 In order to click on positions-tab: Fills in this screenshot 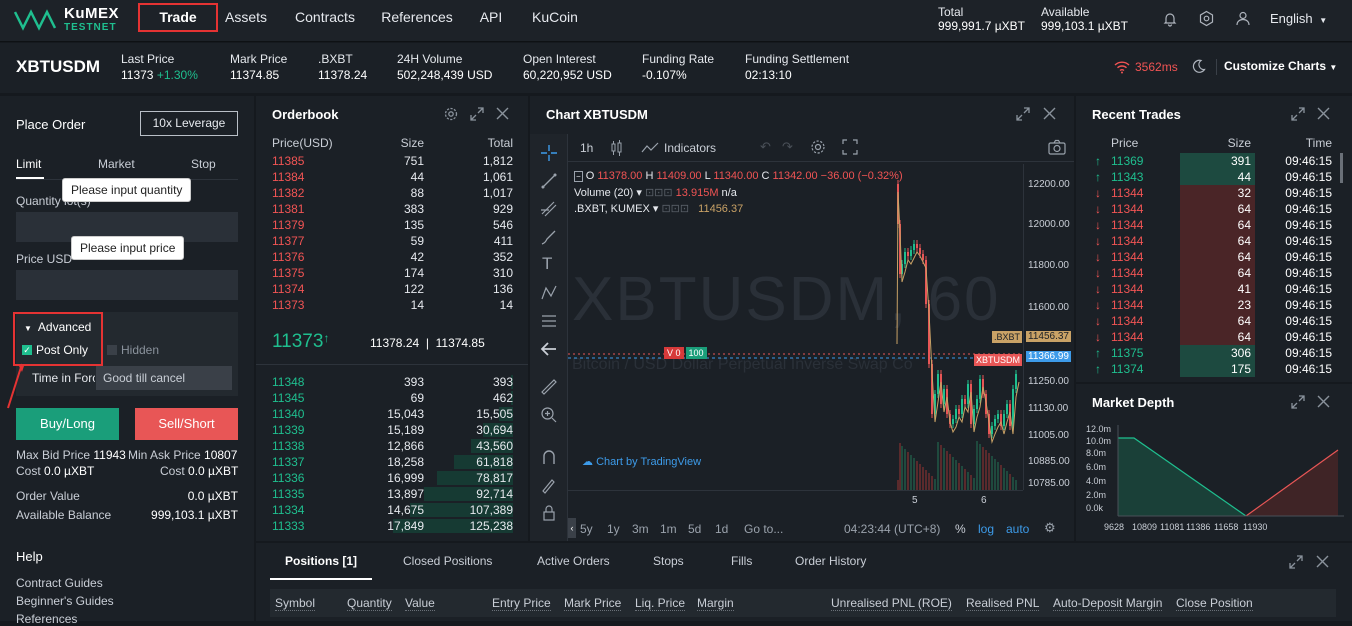, I will do `click(741, 561)`.